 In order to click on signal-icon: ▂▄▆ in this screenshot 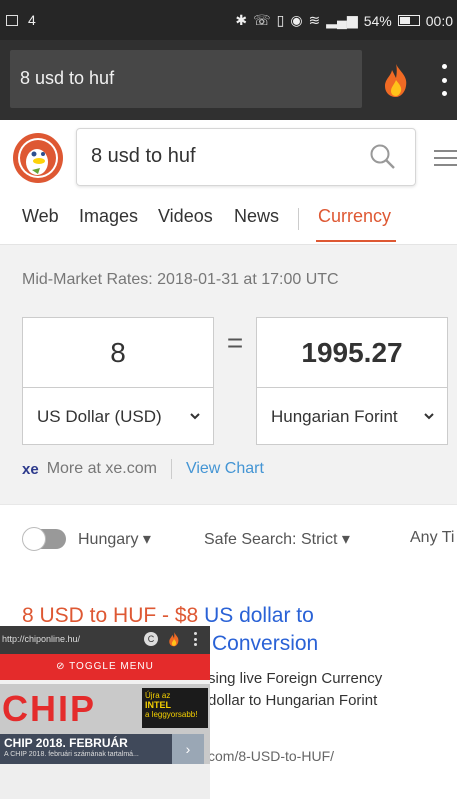, I will do `click(342, 20)`.